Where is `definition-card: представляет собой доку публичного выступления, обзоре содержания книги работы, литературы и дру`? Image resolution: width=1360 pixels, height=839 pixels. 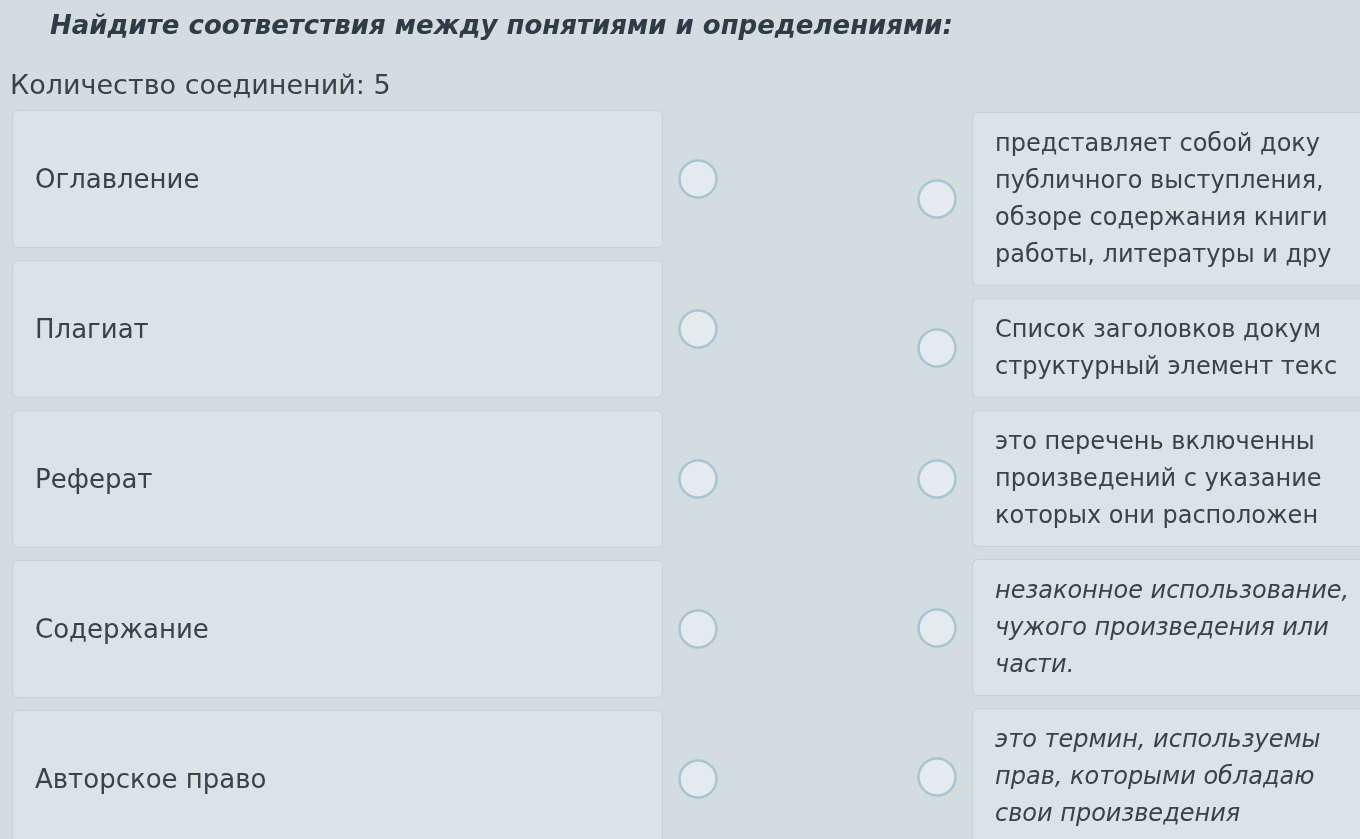 definition-card: представляет собой доку публичного выступления, обзоре содержания книги работы, литературы и дру is located at coordinates (1166, 199).